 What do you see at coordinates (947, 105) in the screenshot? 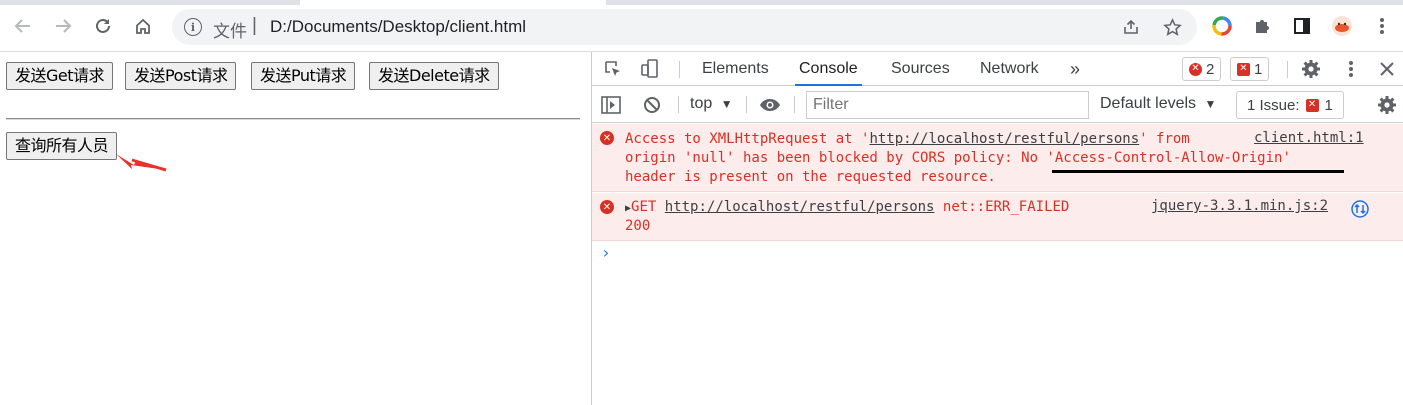
I see `console-filter-input` at bounding box center [947, 105].